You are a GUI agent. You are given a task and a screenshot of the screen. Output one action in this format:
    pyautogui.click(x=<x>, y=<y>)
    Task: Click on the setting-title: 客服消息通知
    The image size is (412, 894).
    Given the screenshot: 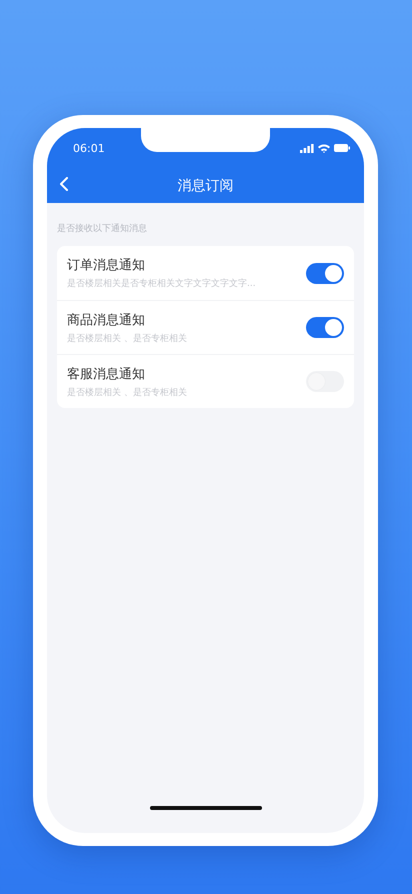 What is the action you would take?
    pyautogui.click(x=106, y=374)
    